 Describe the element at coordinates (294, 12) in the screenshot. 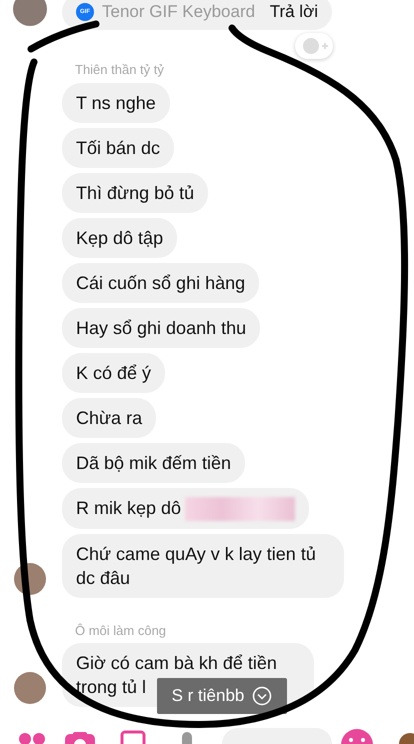

I see `reply-button: Trả lời` at that location.